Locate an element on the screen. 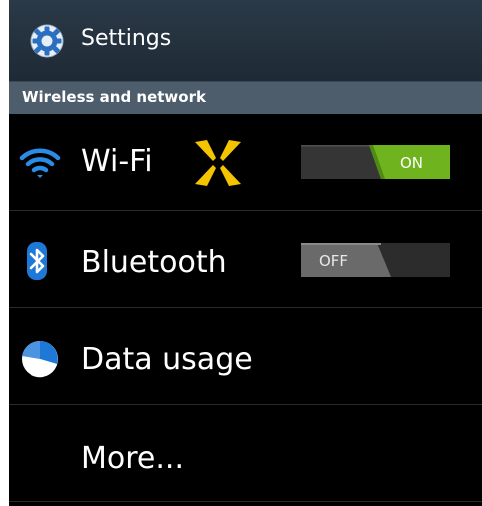  bluetooth-toggle-text: OFF is located at coordinates (333, 261).